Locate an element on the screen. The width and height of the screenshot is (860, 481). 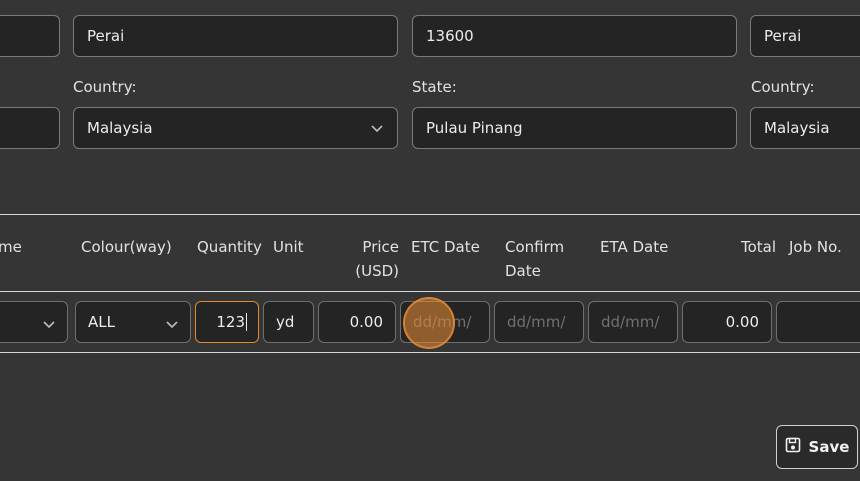
unit-input: yd is located at coordinates (288, 322).